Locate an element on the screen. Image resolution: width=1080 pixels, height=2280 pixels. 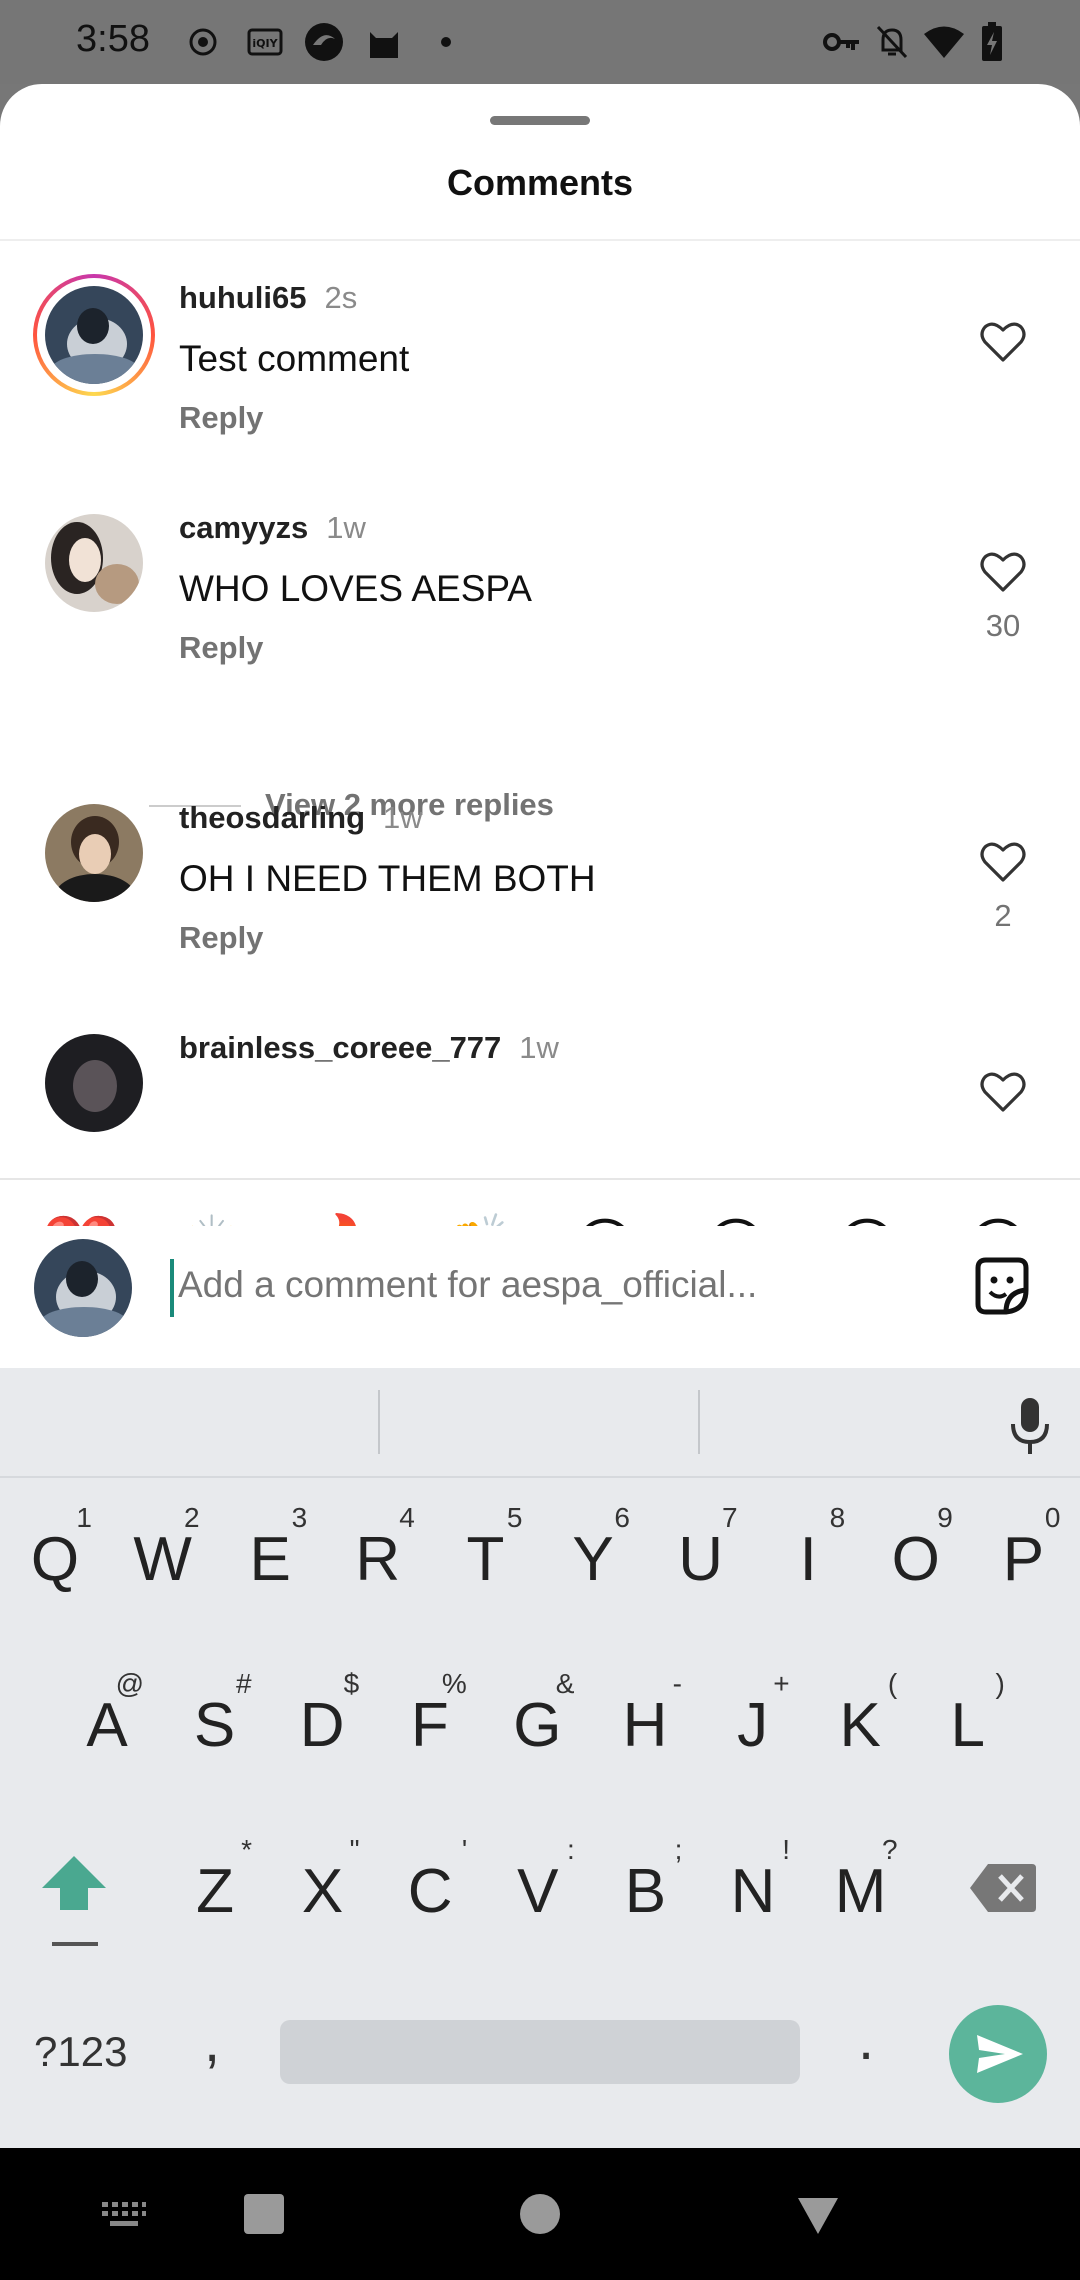
send-button is located at coordinates (998, 2054).